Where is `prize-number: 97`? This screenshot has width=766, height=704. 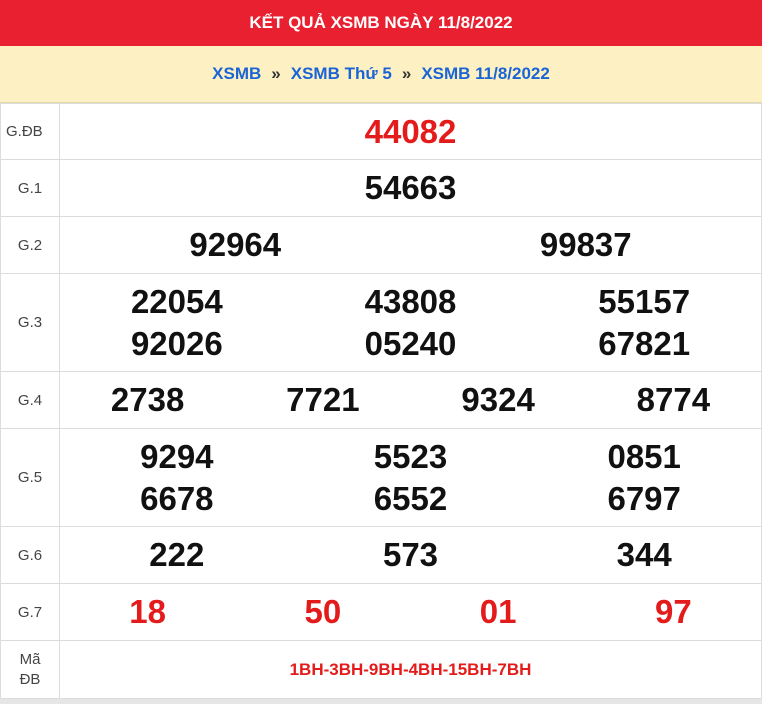 prize-number: 97 is located at coordinates (673, 611).